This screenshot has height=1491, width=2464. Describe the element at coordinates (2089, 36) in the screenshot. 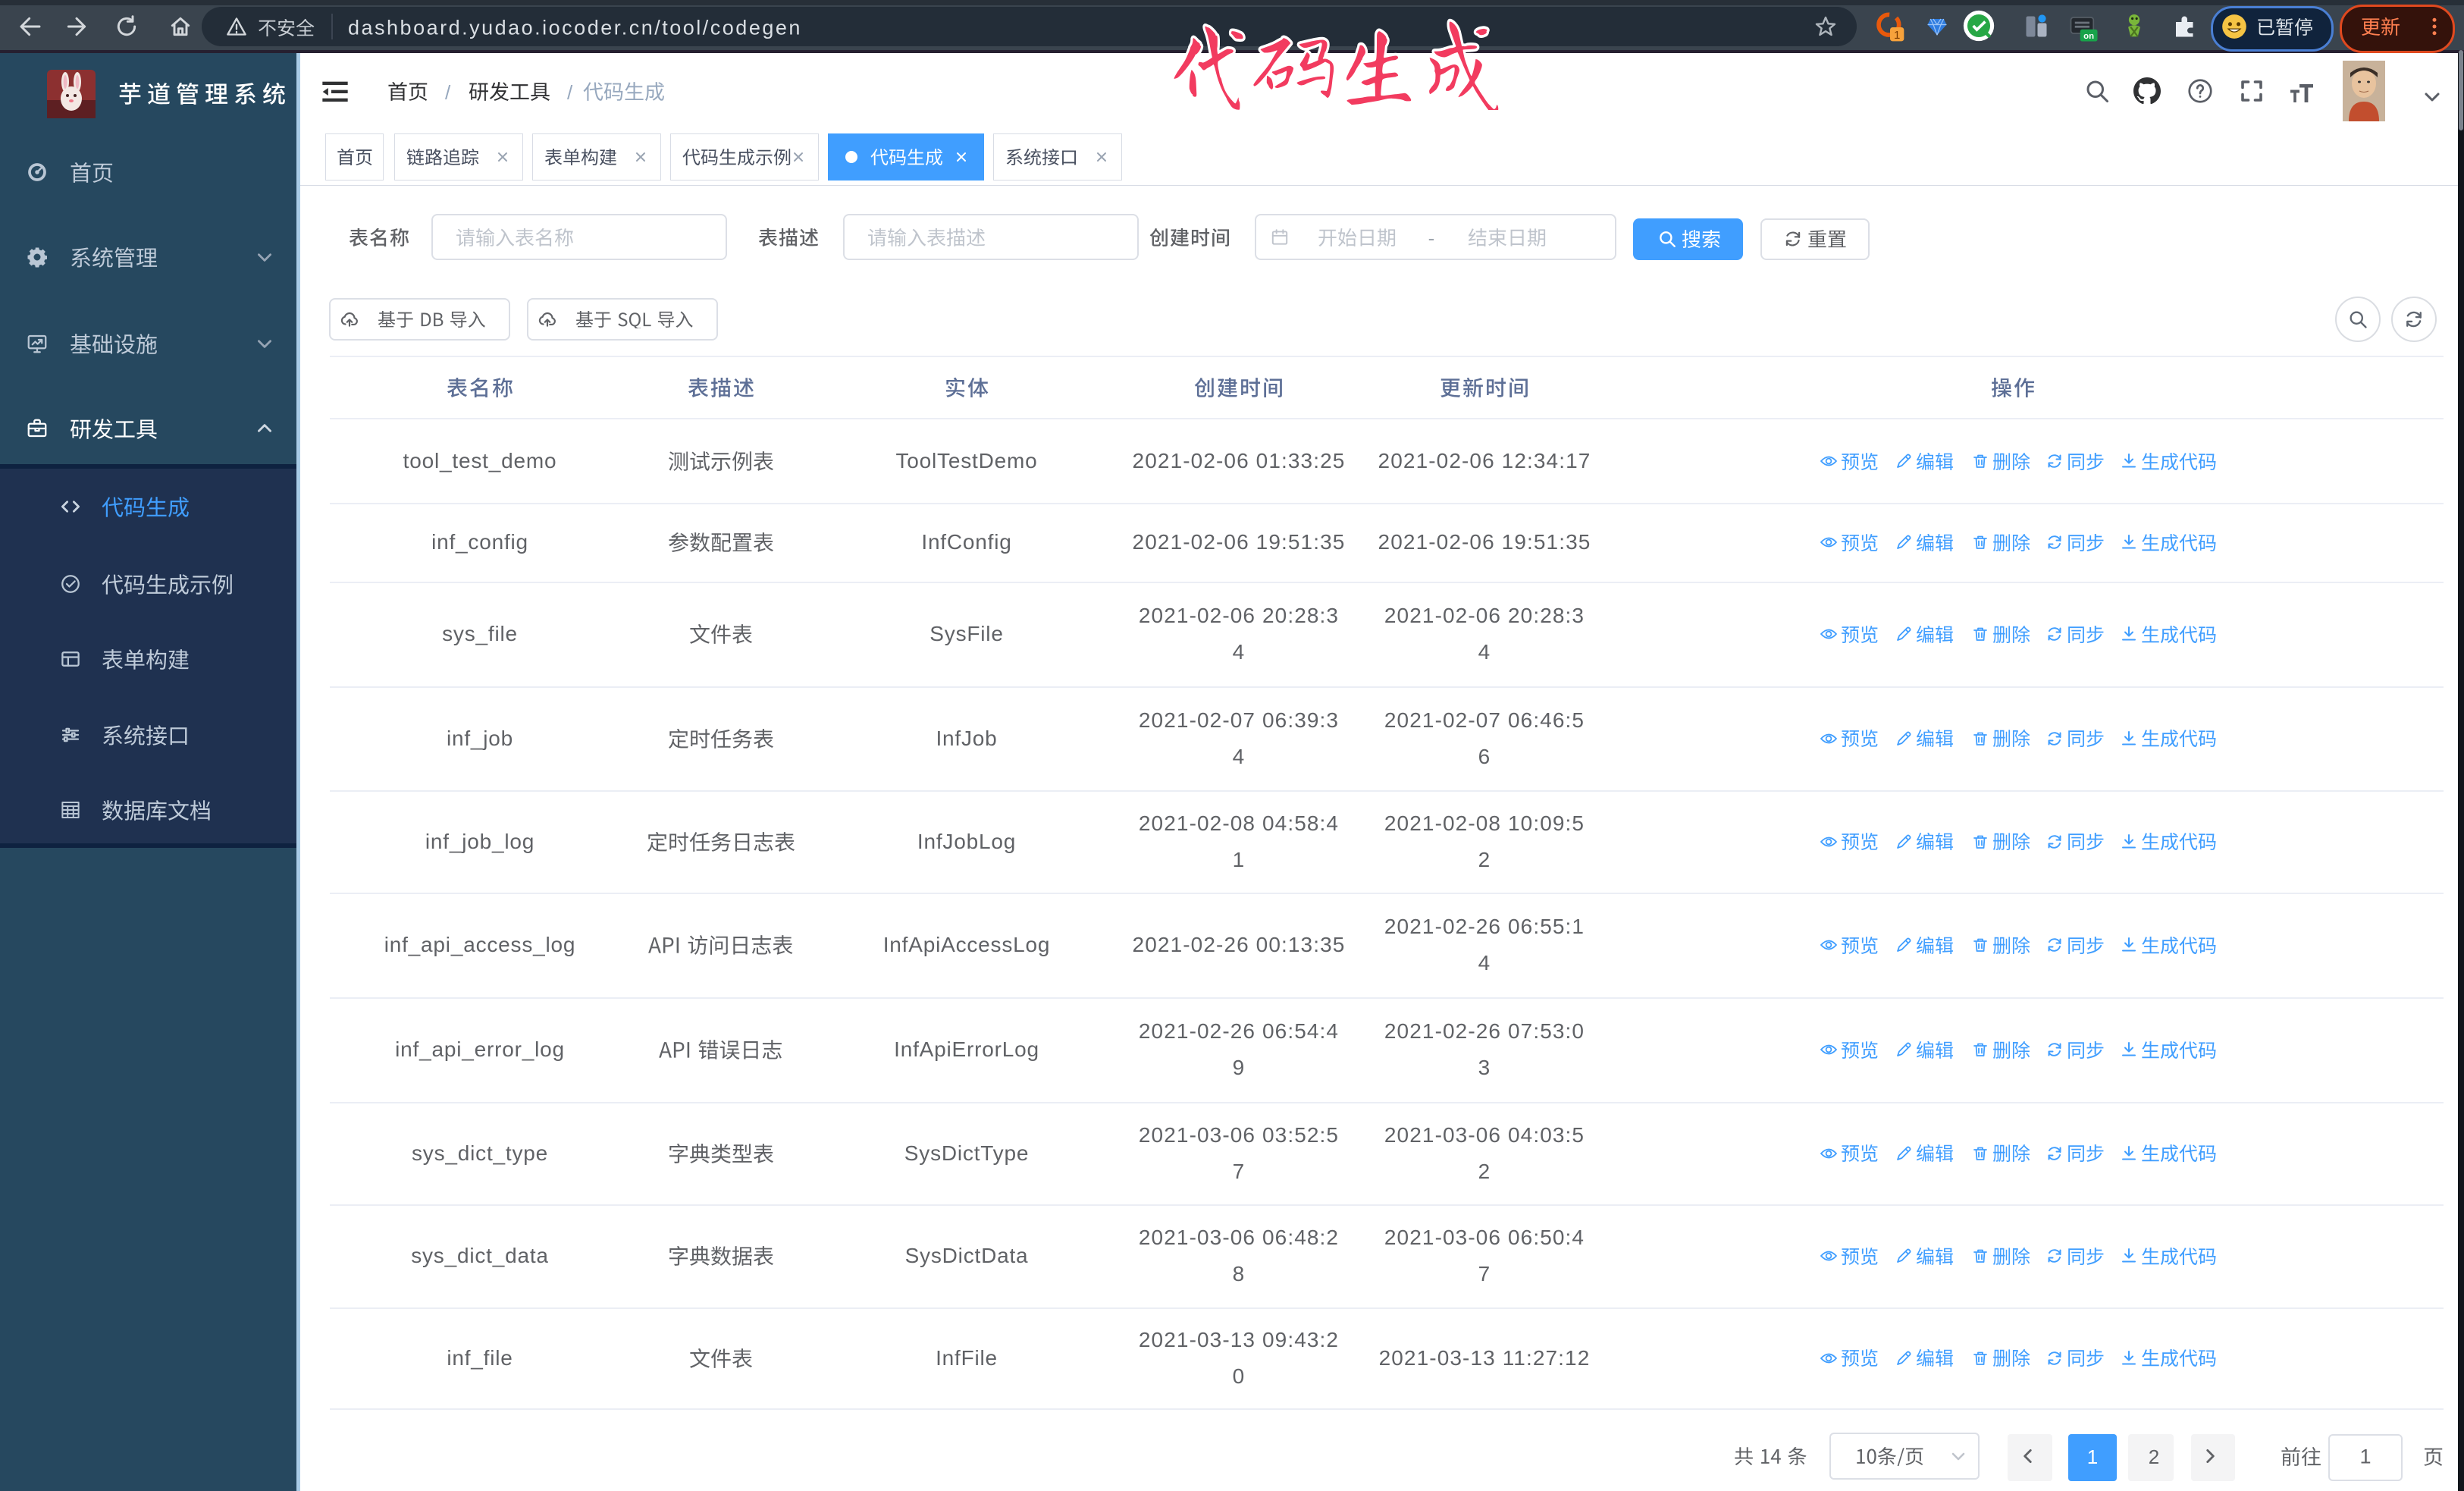

I see `svg-text: on` at that location.